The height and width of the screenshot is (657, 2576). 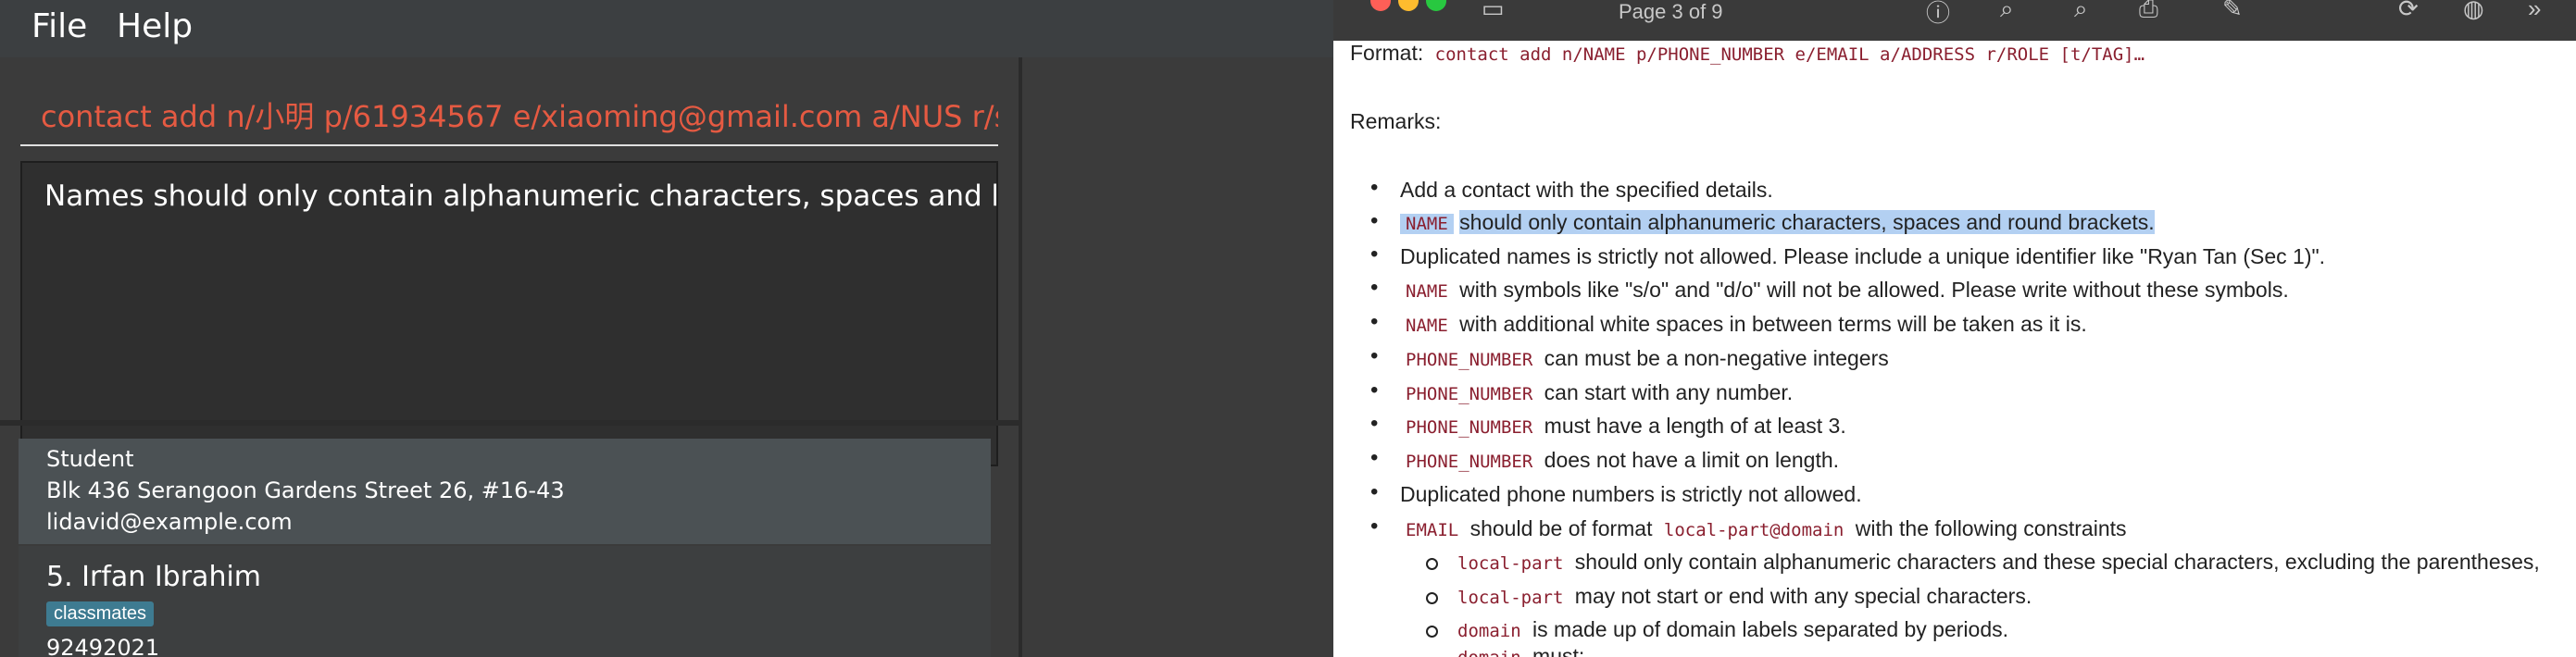 What do you see at coordinates (1955, 21) in the screenshot?
I see `viewer-toolbar: ▭ Page 3 of 9 ⓘ ⌕ ⌕ ⎙ ✎ ⟳ ◍ »` at bounding box center [1955, 21].